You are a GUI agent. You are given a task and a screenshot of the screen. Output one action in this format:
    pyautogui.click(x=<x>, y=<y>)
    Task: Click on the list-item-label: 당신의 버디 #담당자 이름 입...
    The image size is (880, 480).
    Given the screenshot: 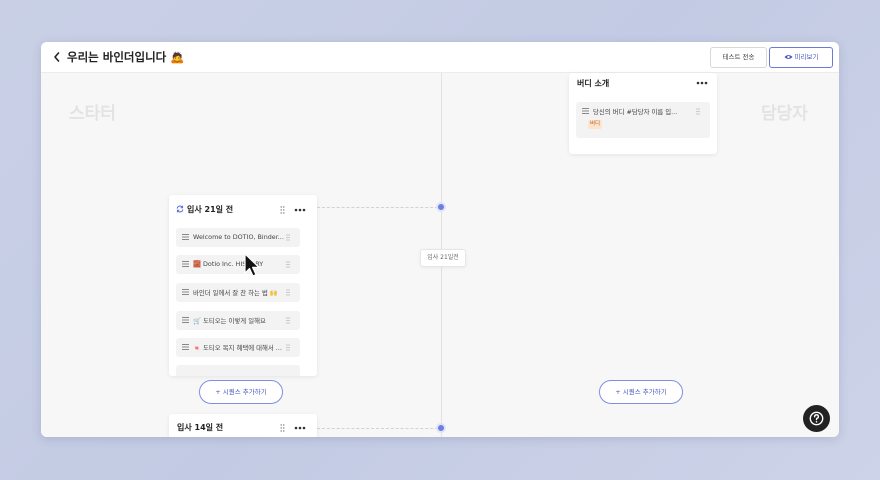 What is the action you would take?
    pyautogui.click(x=635, y=112)
    